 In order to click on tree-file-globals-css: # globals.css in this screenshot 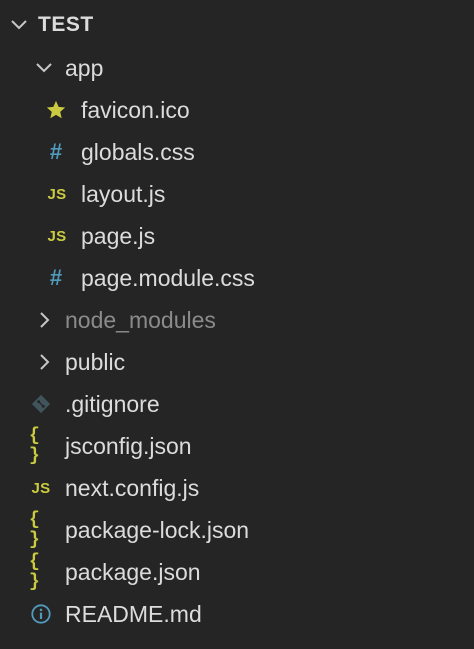, I will do `click(237, 152)`.